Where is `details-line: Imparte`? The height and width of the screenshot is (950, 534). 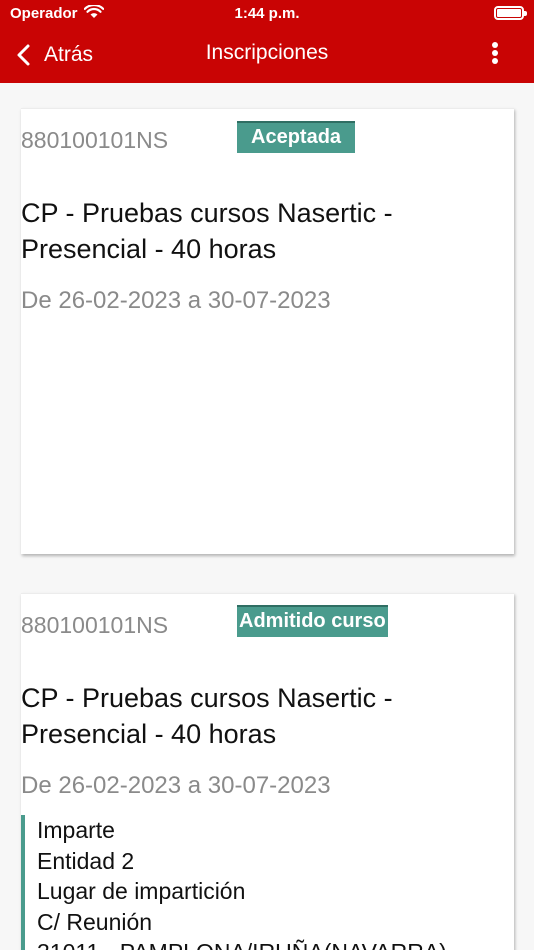 details-line: Imparte is located at coordinates (76, 830).